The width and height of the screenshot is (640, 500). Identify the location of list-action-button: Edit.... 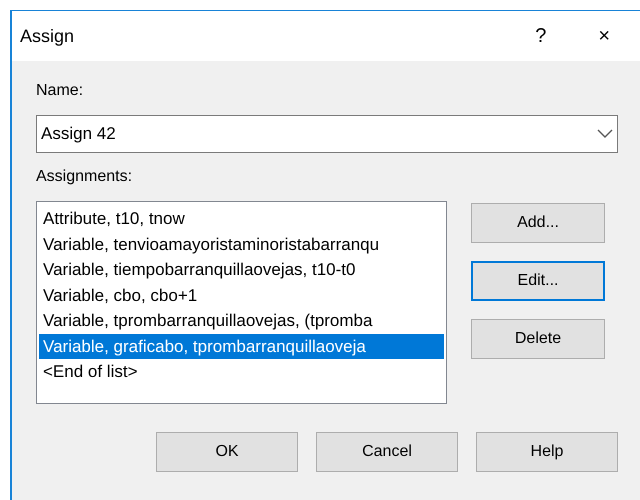
(538, 281).